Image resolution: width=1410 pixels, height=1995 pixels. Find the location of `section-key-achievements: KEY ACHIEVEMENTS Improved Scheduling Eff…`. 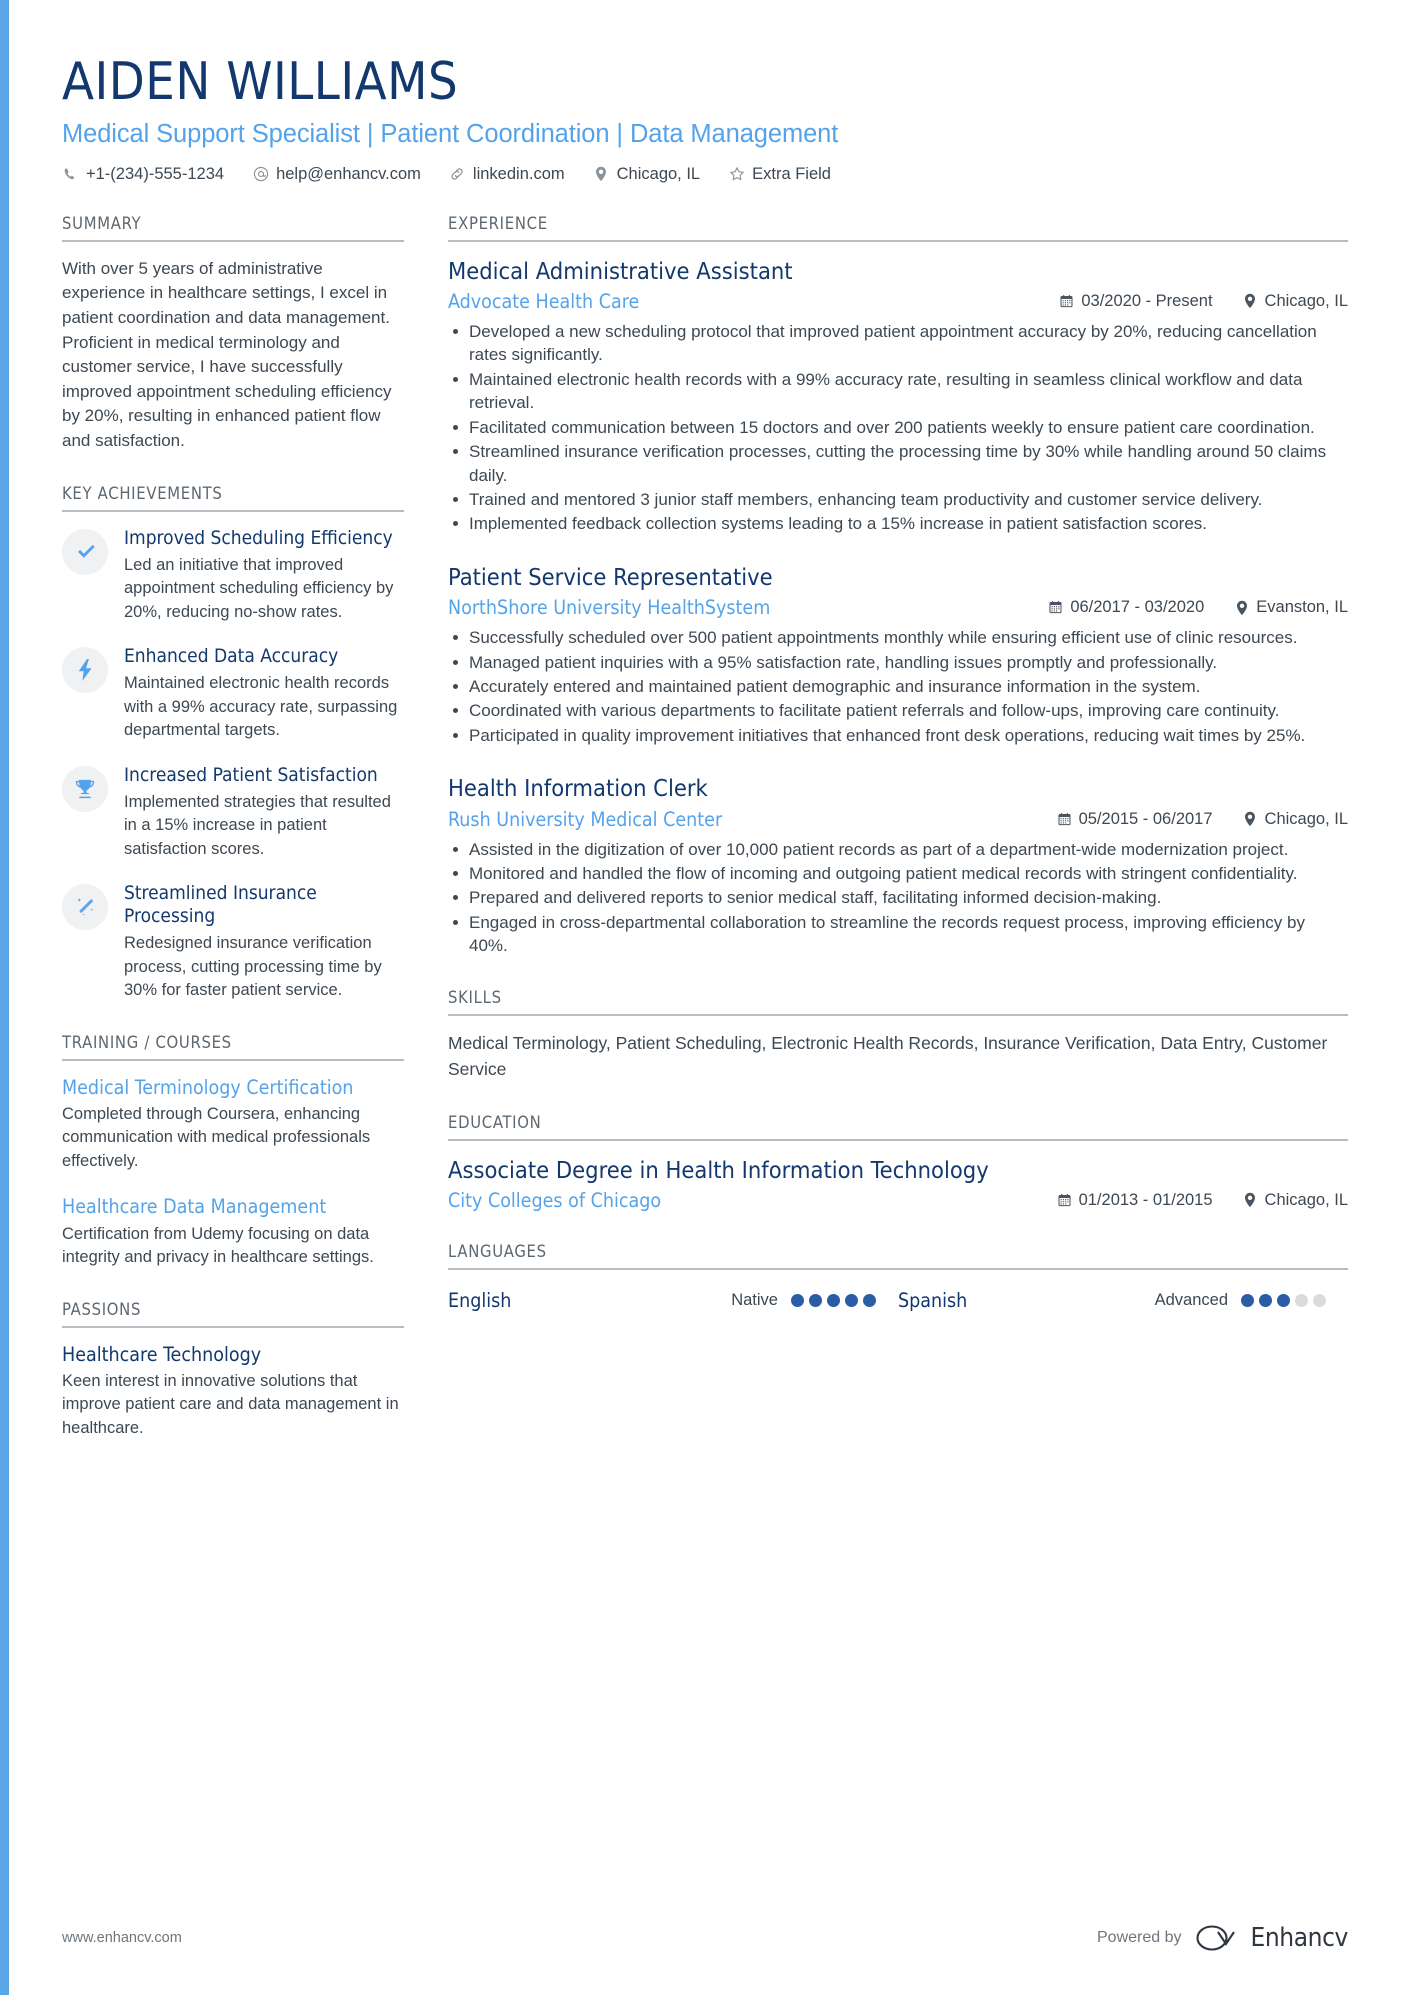

section-key-achievements: KEY ACHIEVEMENTS Improved Scheduling Eff… is located at coordinates (233, 743).